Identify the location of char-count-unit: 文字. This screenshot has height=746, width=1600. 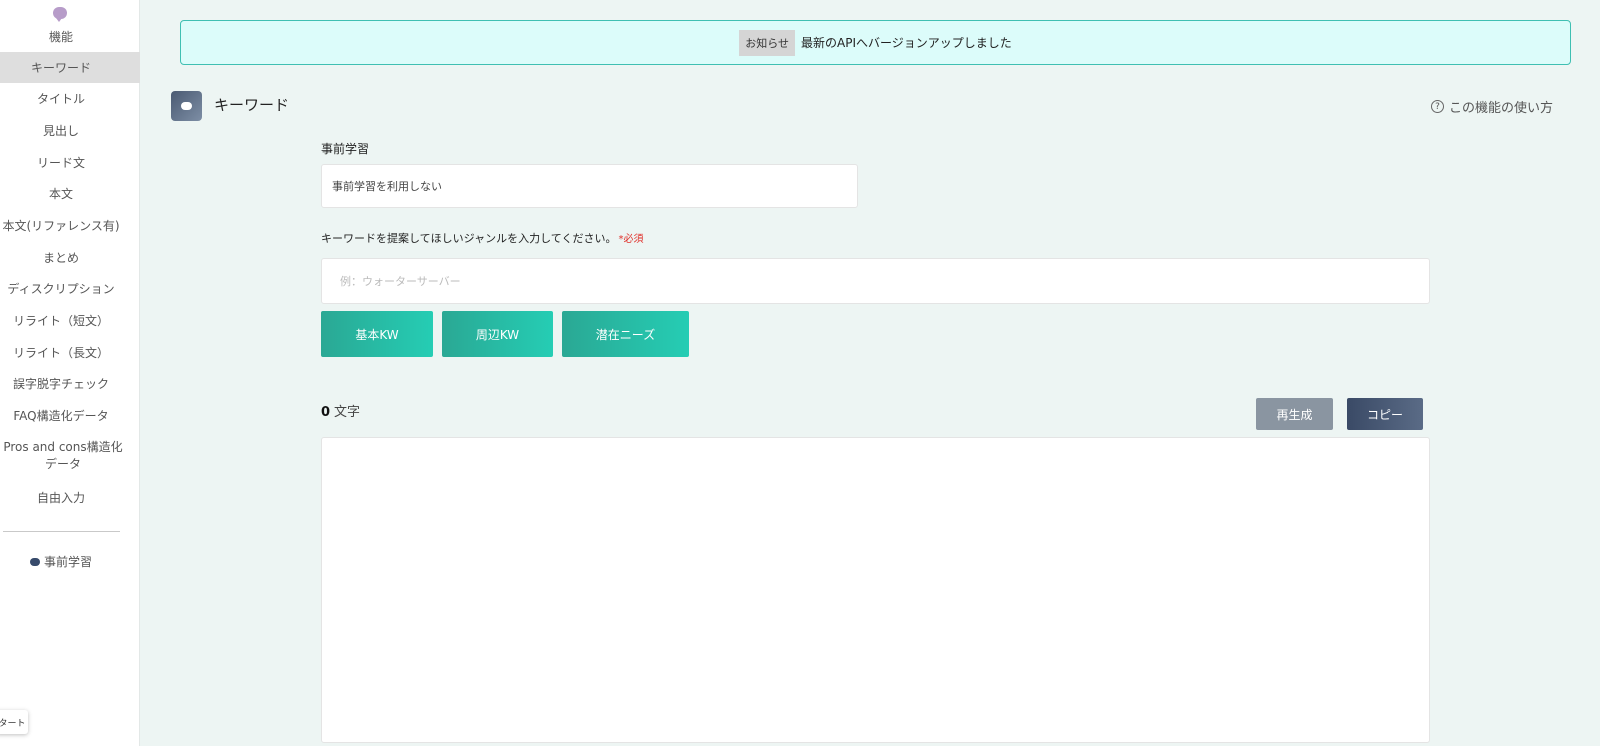
(347, 412).